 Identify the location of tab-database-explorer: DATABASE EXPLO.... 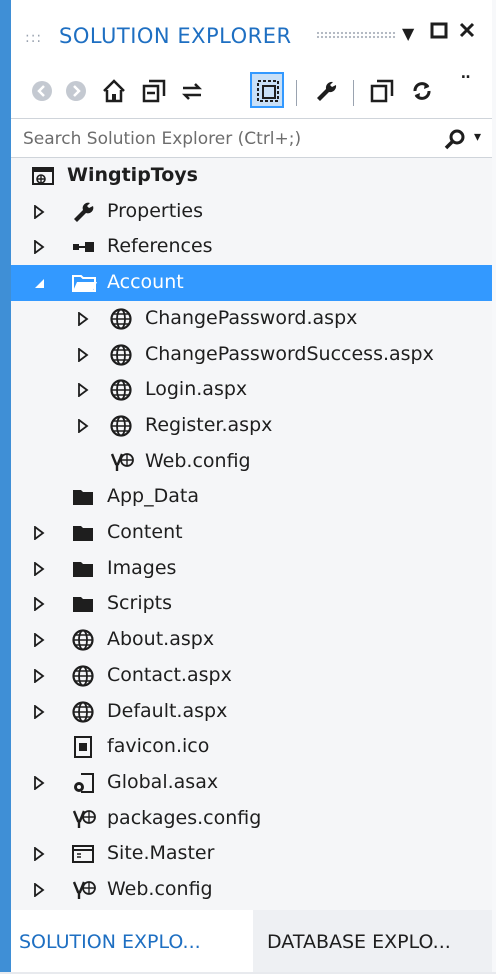
(359, 941).